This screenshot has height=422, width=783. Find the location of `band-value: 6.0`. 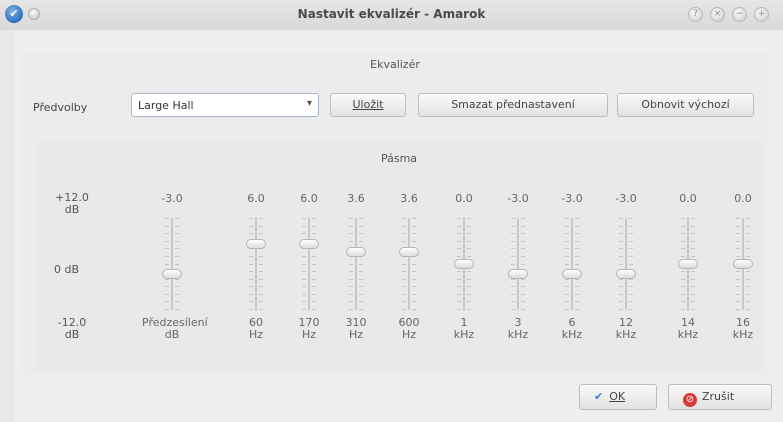

band-value: 6.0 is located at coordinates (256, 198).